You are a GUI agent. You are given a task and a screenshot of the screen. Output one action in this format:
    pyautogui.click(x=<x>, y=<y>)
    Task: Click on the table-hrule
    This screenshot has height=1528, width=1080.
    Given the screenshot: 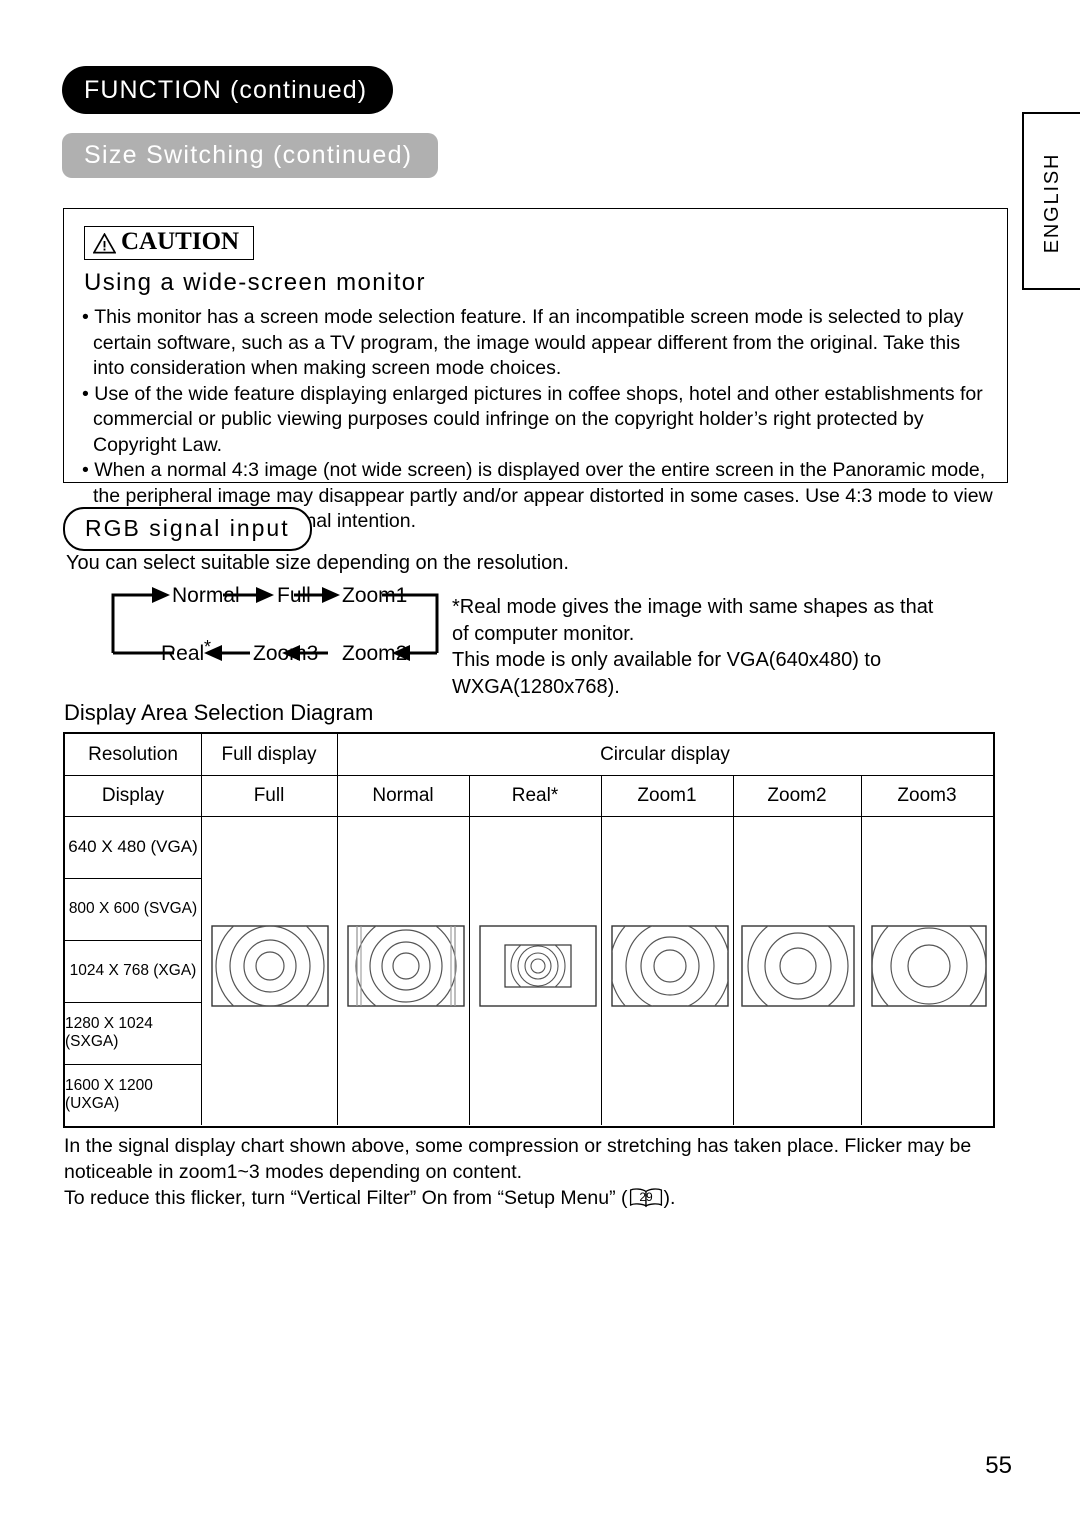 What is the action you would take?
    pyautogui.click(x=529, y=816)
    